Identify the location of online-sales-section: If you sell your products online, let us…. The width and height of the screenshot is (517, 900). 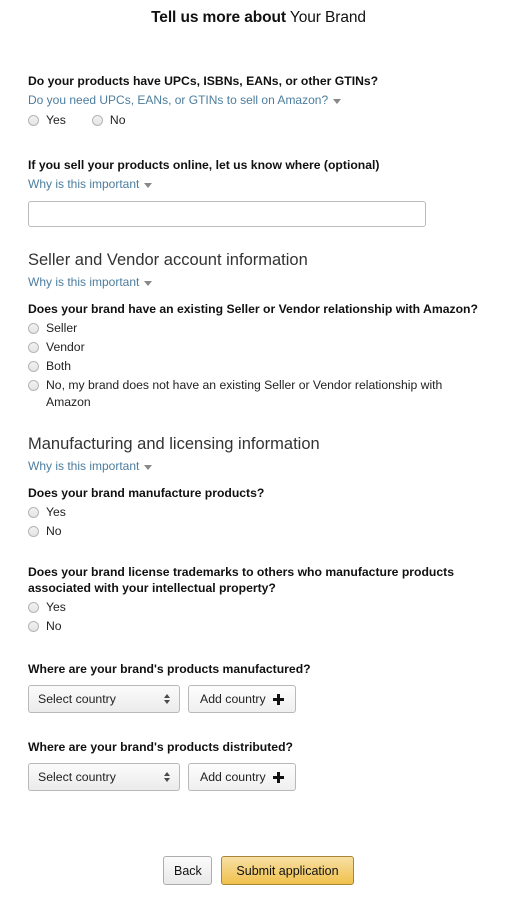
(258, 192).